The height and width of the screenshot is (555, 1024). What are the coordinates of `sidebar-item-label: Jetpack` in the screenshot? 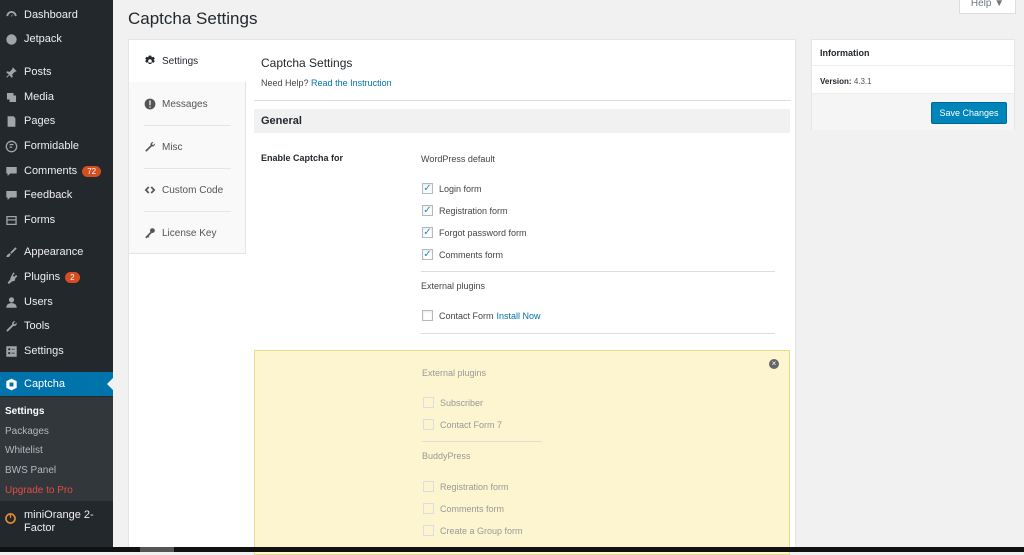 It's located at (43, 39).